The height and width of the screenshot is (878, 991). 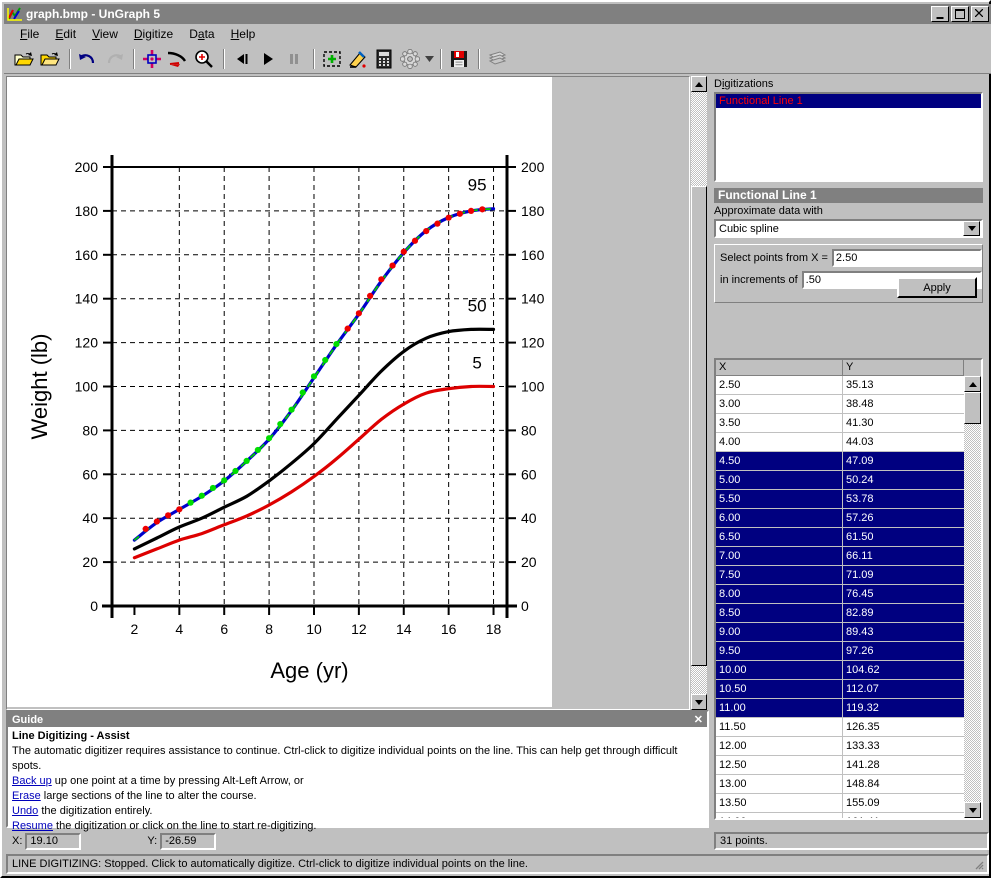 I want to click on cell-y: 53.78, so click(x=903, y=499).